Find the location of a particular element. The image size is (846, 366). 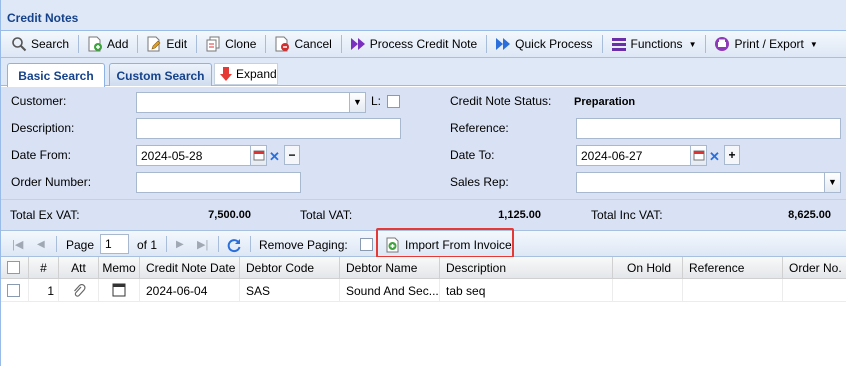

clone-label: Clone is located at coordinates (241, 44).